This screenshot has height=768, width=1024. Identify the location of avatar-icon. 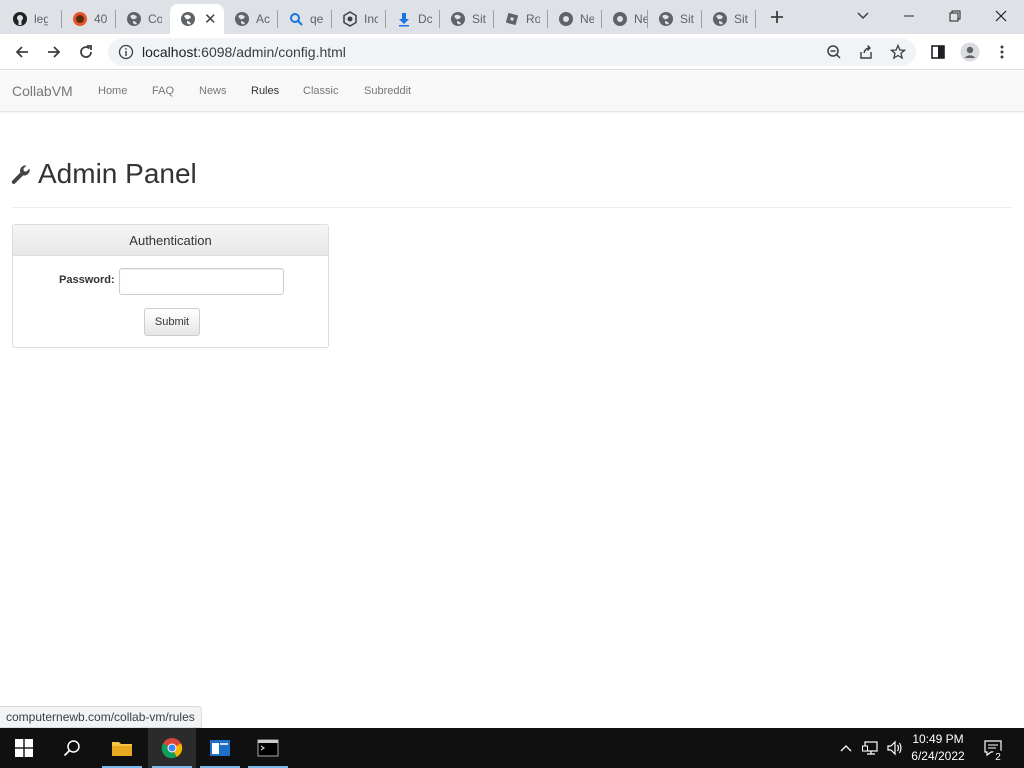
(970, 52).